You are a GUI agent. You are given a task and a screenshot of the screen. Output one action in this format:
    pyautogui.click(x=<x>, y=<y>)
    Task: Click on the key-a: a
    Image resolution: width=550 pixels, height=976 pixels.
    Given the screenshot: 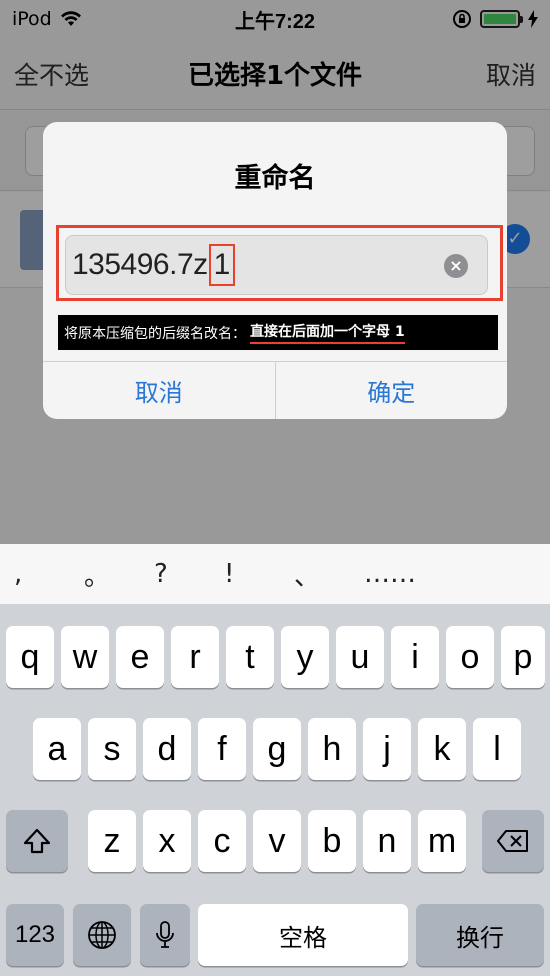 What is the action you would take?
    pyautogui.click(x=57, y=749)
    